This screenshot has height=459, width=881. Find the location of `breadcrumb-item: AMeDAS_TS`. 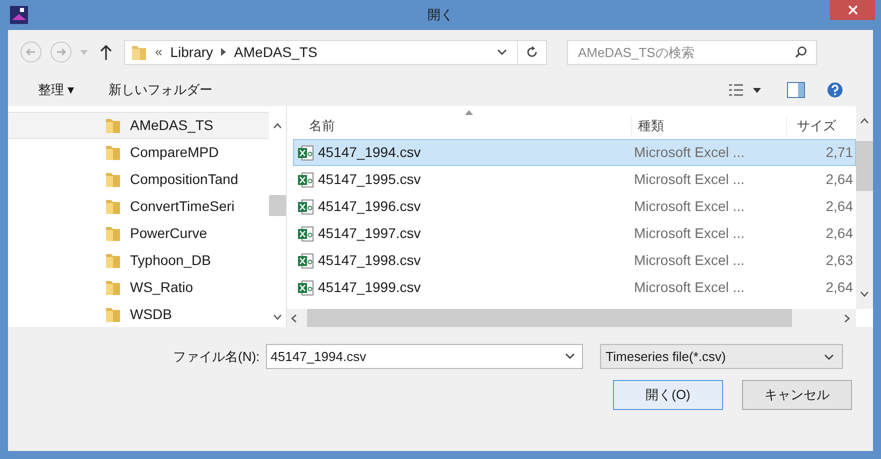

breadcrumb-item: AMeDAS_TS is located at coordinates (276, 52).